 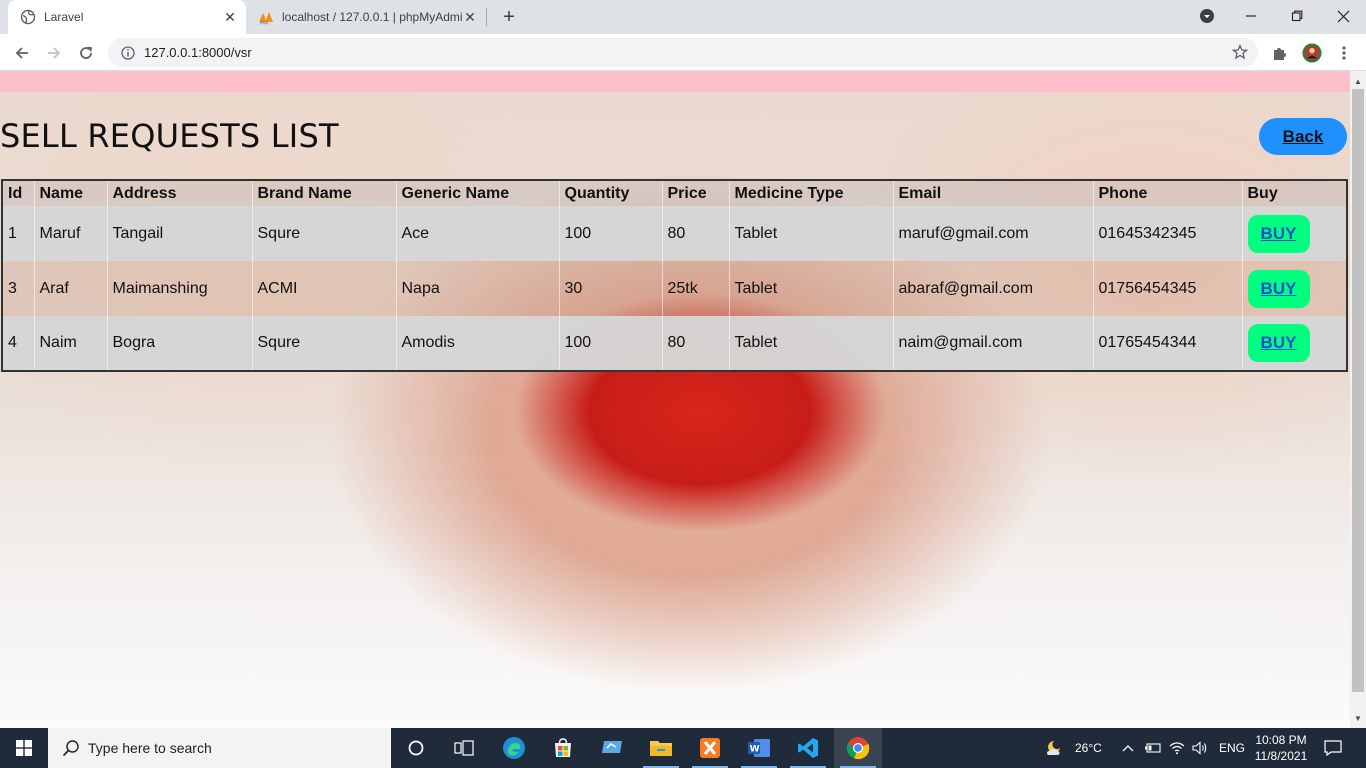 I want to click on url-text: 127.0.0.1:8000/vsr, so click(x=198, y=52).